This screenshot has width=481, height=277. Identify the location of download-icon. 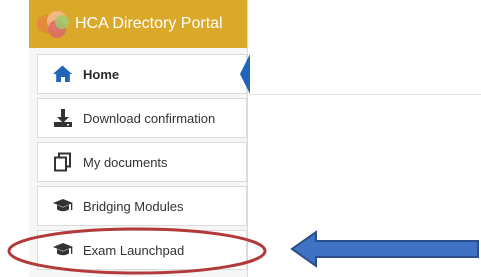
(63, 118).